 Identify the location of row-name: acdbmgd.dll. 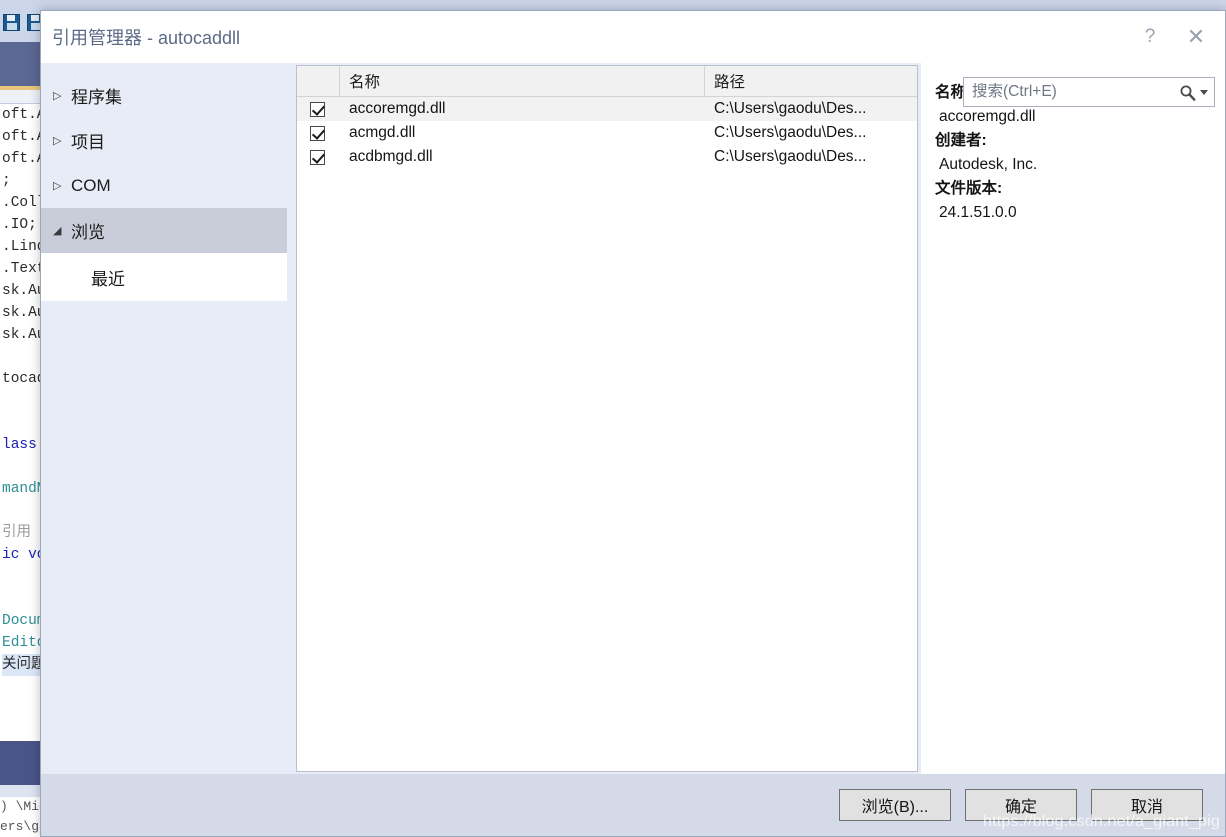
(391, 156).